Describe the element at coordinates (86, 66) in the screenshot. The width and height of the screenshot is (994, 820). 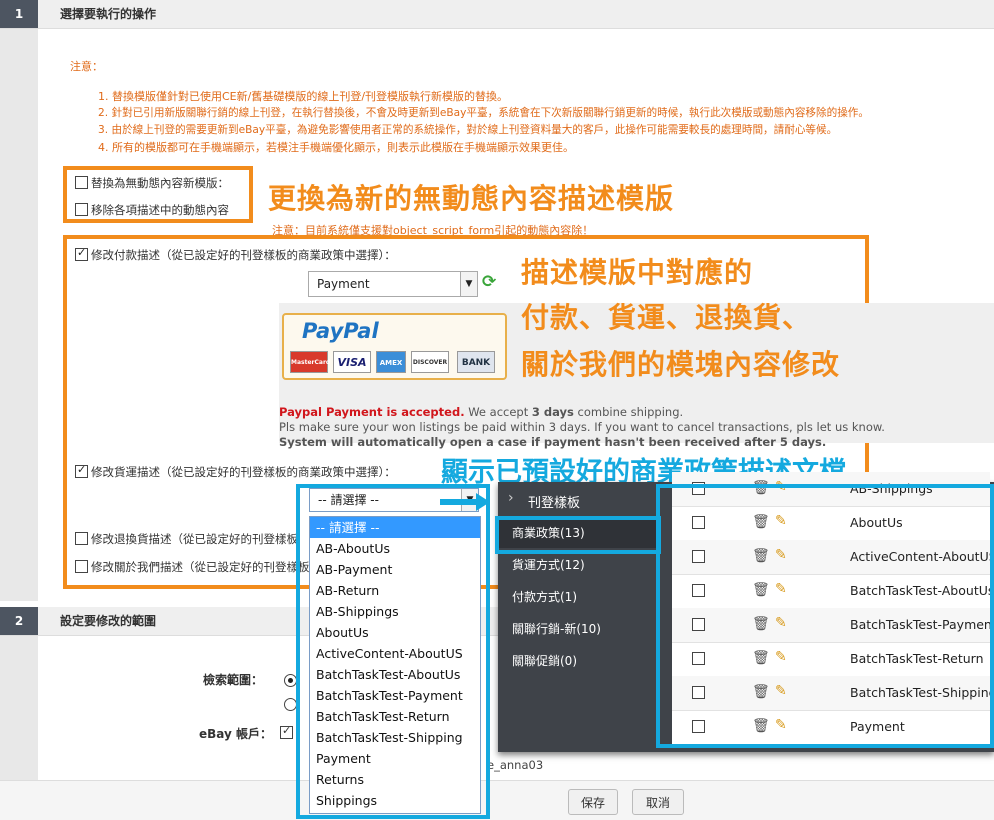
I see `note-label: 注意：` at that location.